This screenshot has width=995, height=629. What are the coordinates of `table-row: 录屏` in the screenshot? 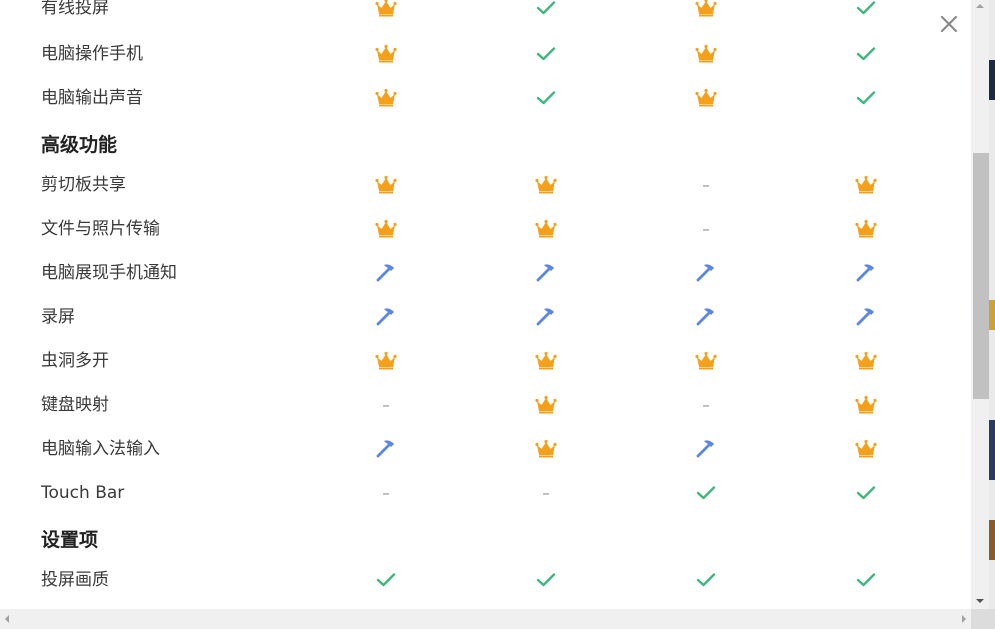 It's located at (485, 317).